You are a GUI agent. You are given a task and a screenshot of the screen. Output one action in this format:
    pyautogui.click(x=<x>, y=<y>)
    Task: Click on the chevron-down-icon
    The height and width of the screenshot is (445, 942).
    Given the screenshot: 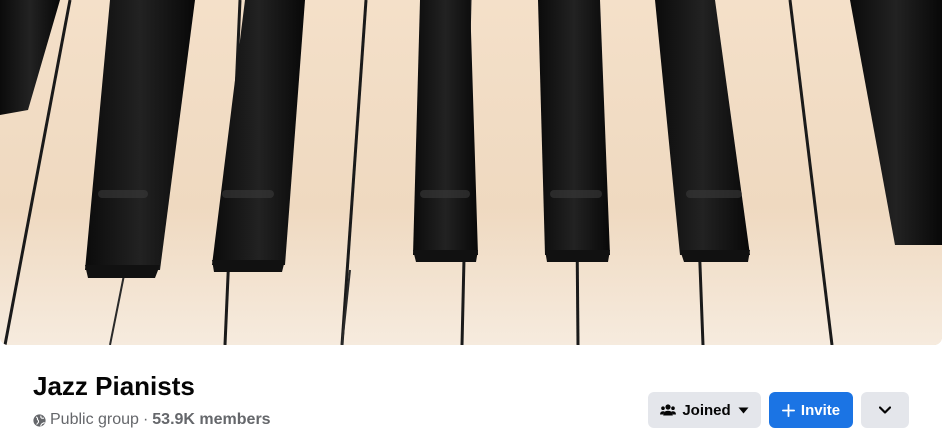 What is the action you would take?
    pyautogui.click(x=885, y=410)
    